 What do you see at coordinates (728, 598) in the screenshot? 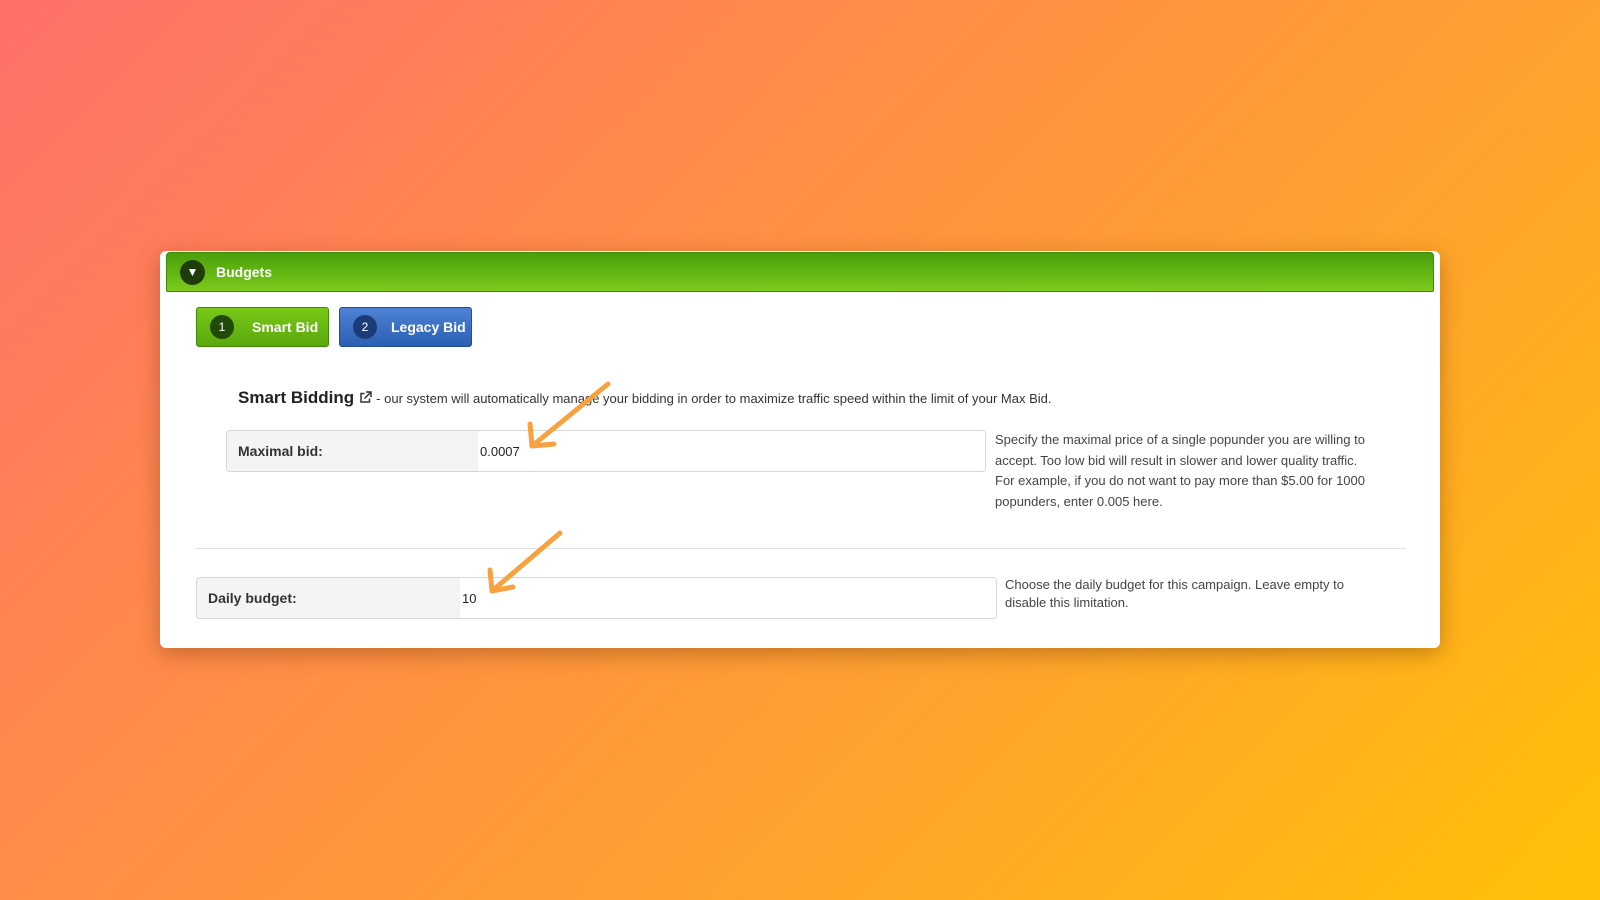
I see `daily-budget-input` at bounding box center [728, 598].